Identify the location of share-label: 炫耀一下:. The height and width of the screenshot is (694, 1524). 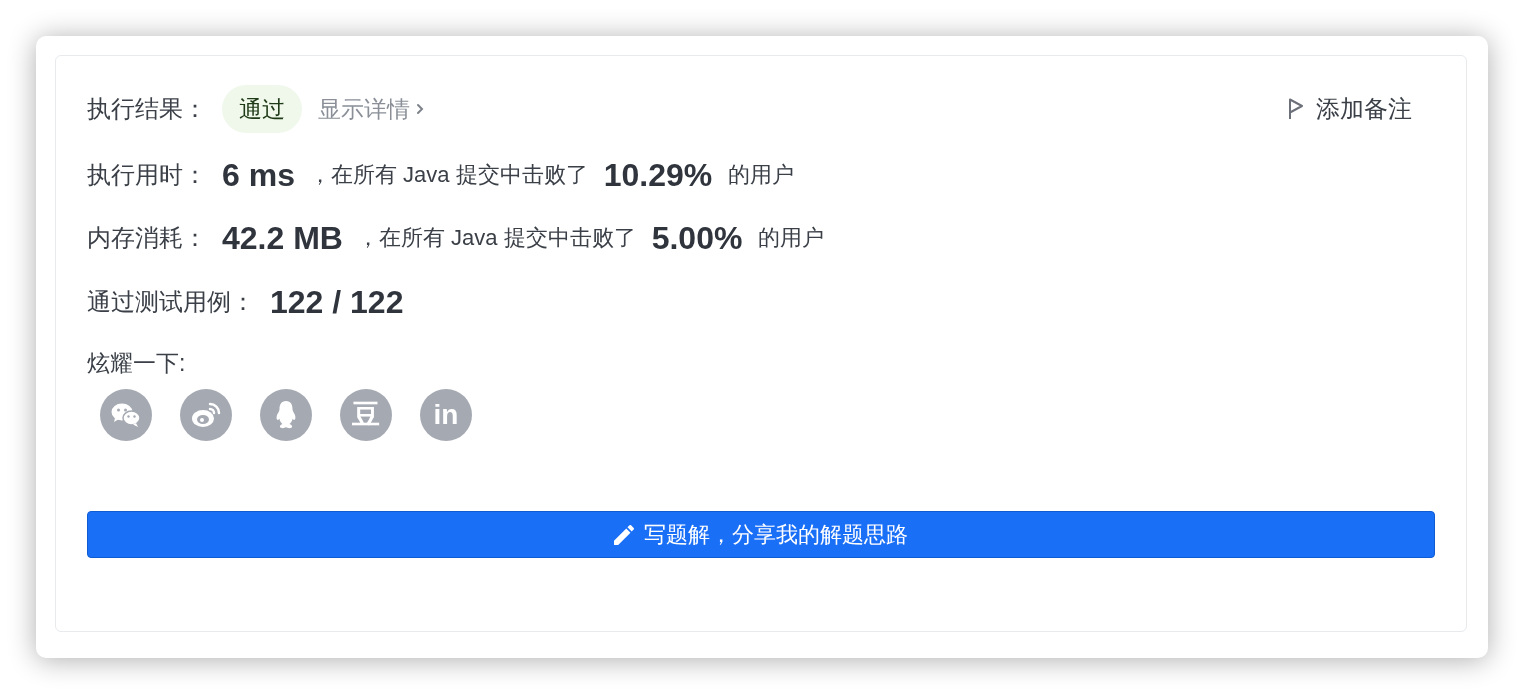
(136, 363).